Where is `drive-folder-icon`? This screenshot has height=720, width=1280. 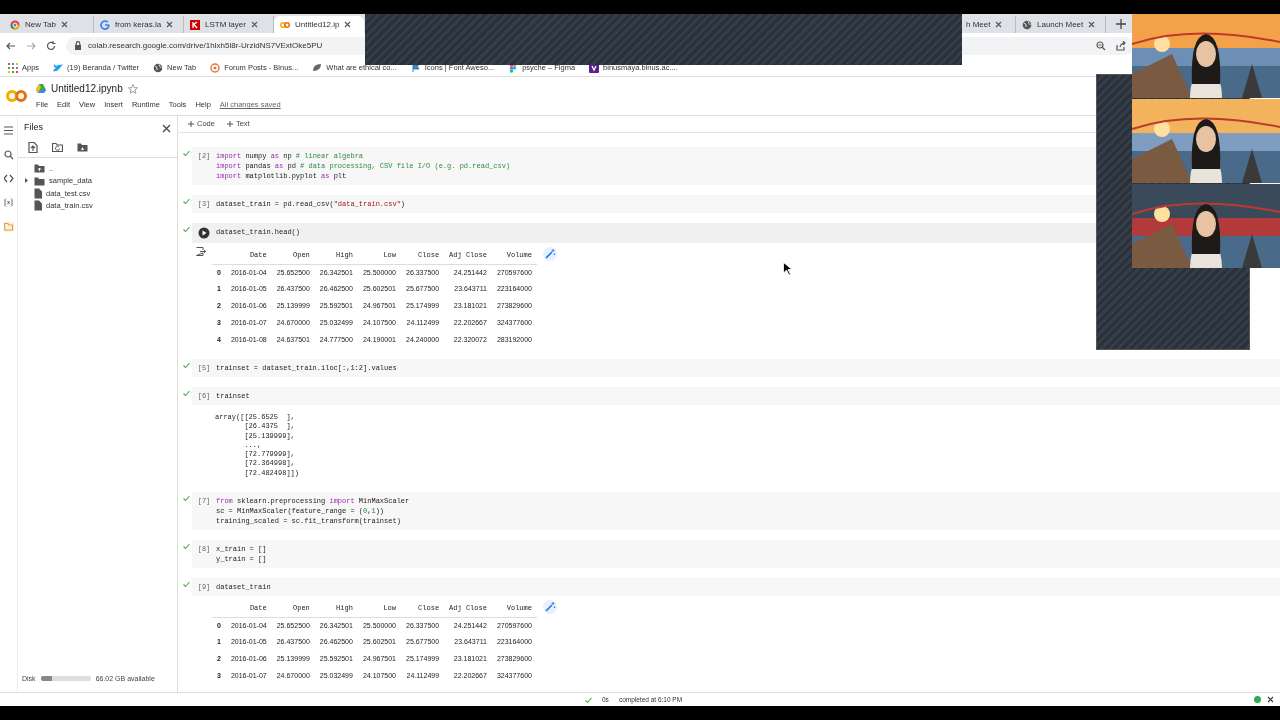
drive-folder-icon is located at coordinates (82, 147).